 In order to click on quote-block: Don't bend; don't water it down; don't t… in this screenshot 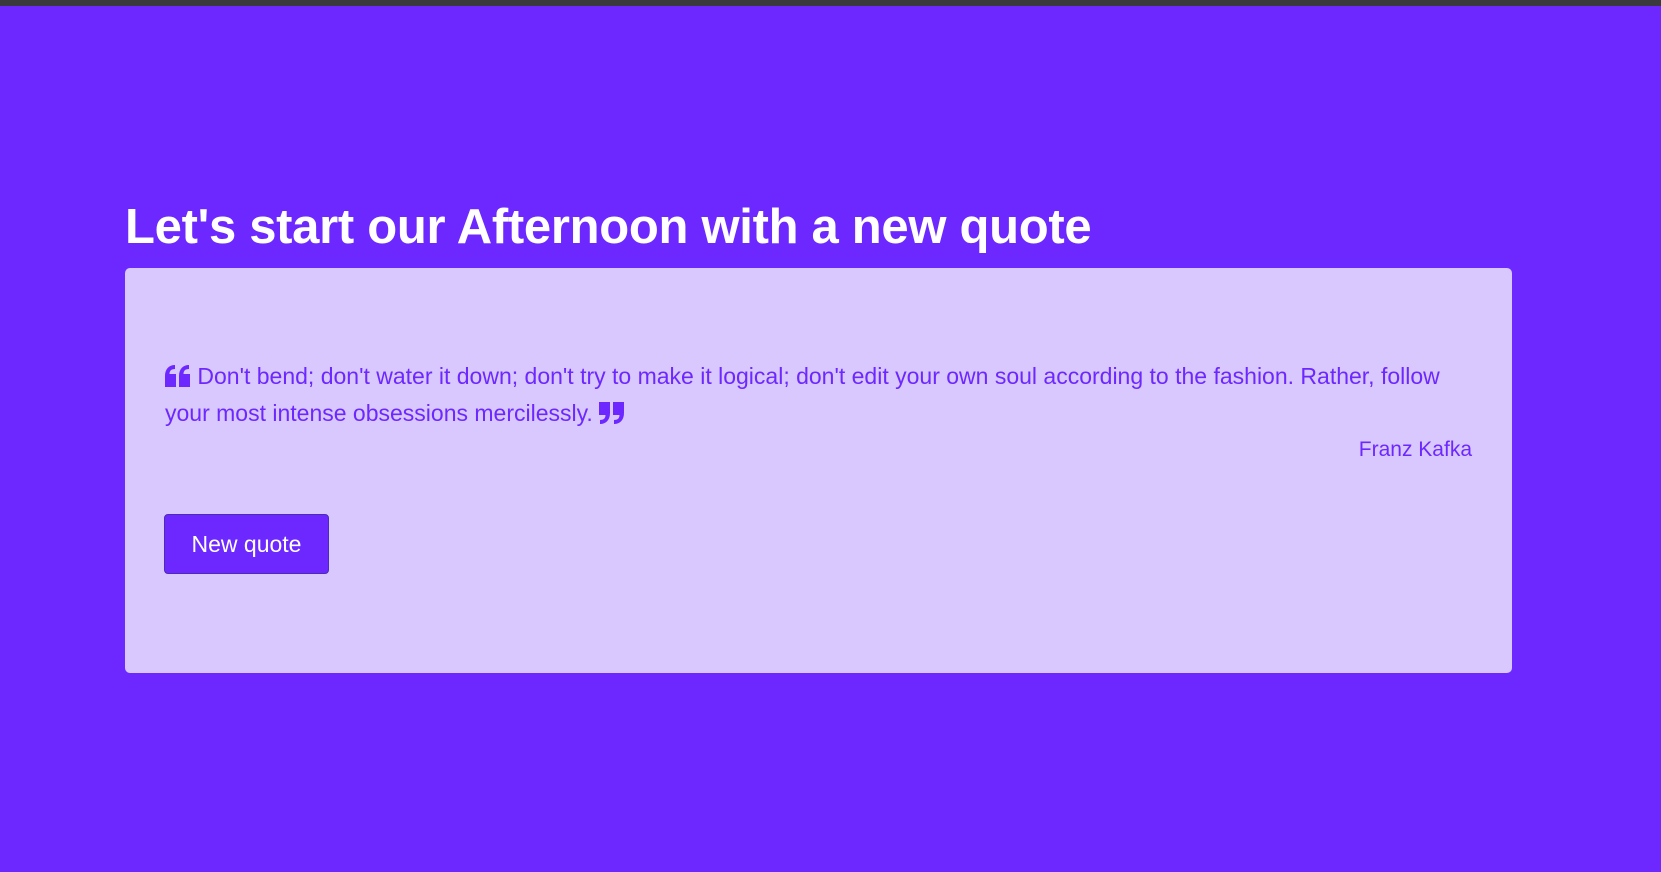, I will do `click(818, 395)`.